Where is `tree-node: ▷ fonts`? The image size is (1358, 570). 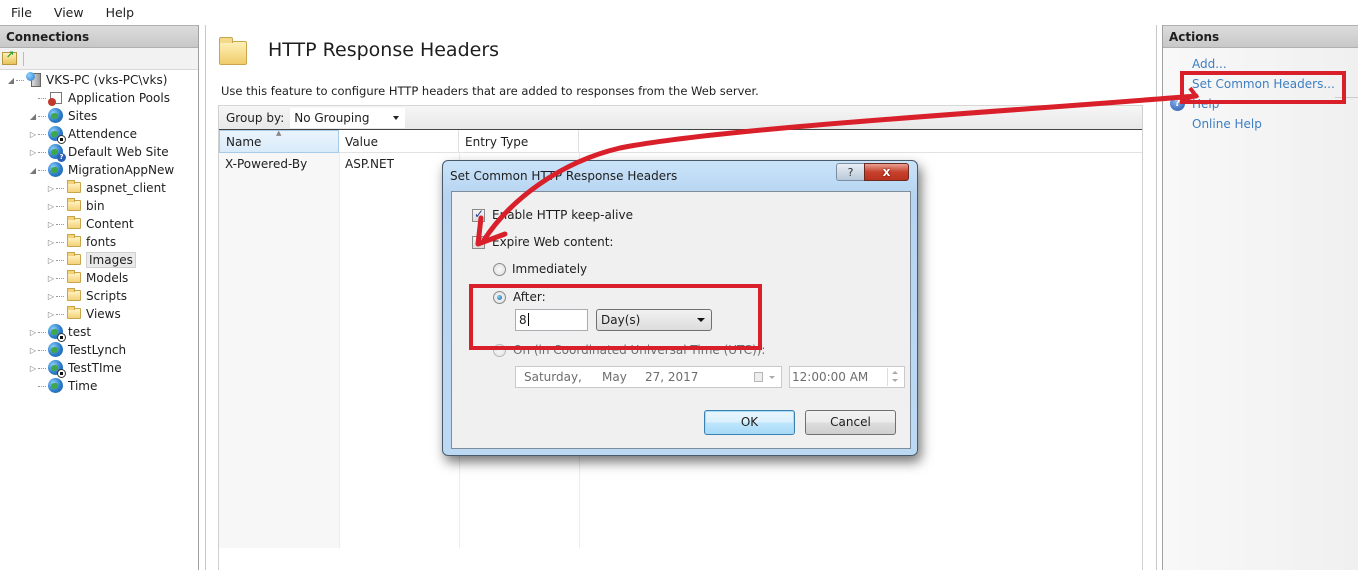 tree-node: ▷ fonts is located at coordinates (99, 242).